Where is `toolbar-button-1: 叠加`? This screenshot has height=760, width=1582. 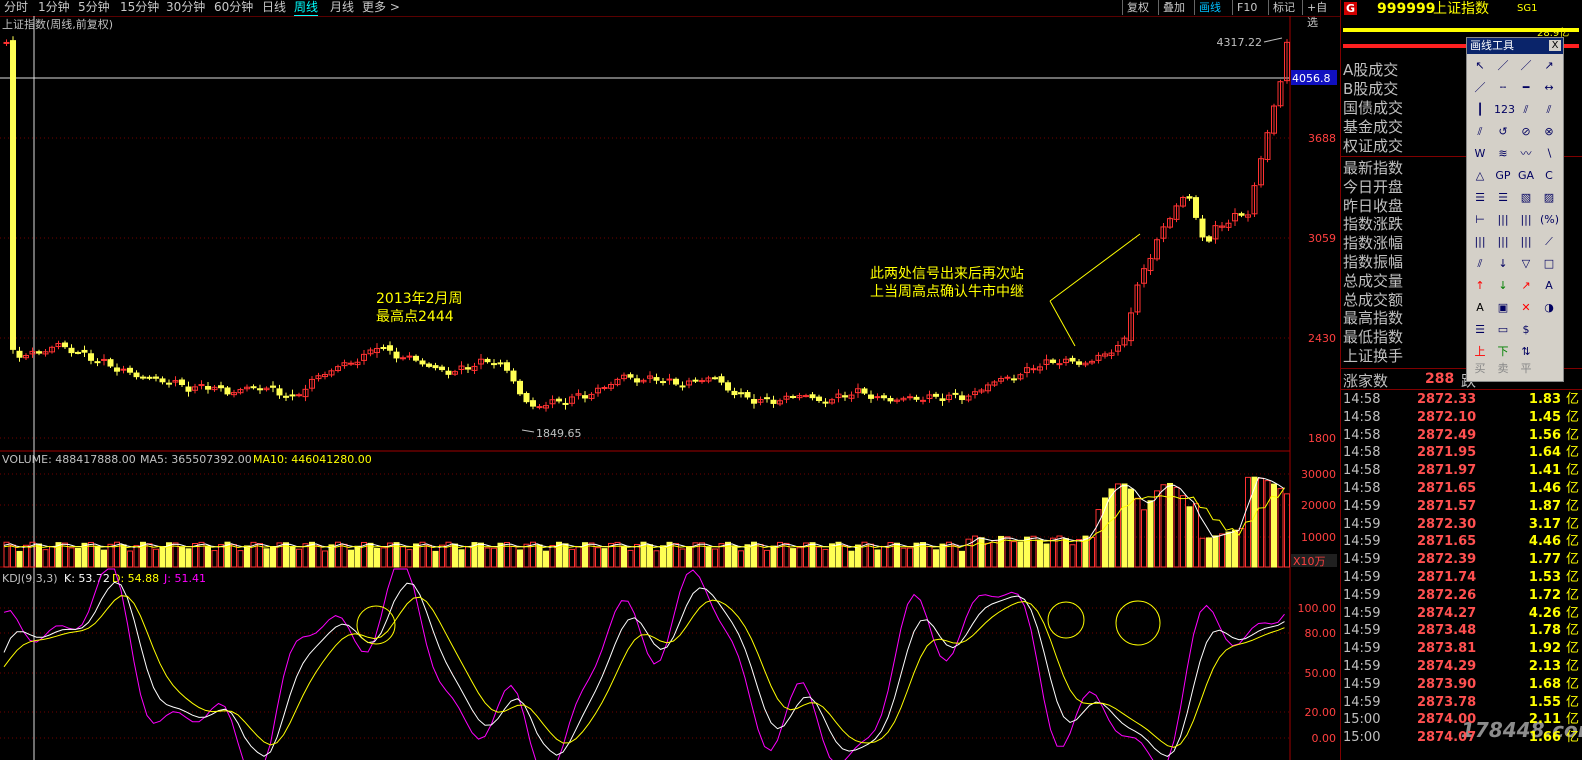
toolbar-button-1: 叠加 is located at coordinates (1173, 7).